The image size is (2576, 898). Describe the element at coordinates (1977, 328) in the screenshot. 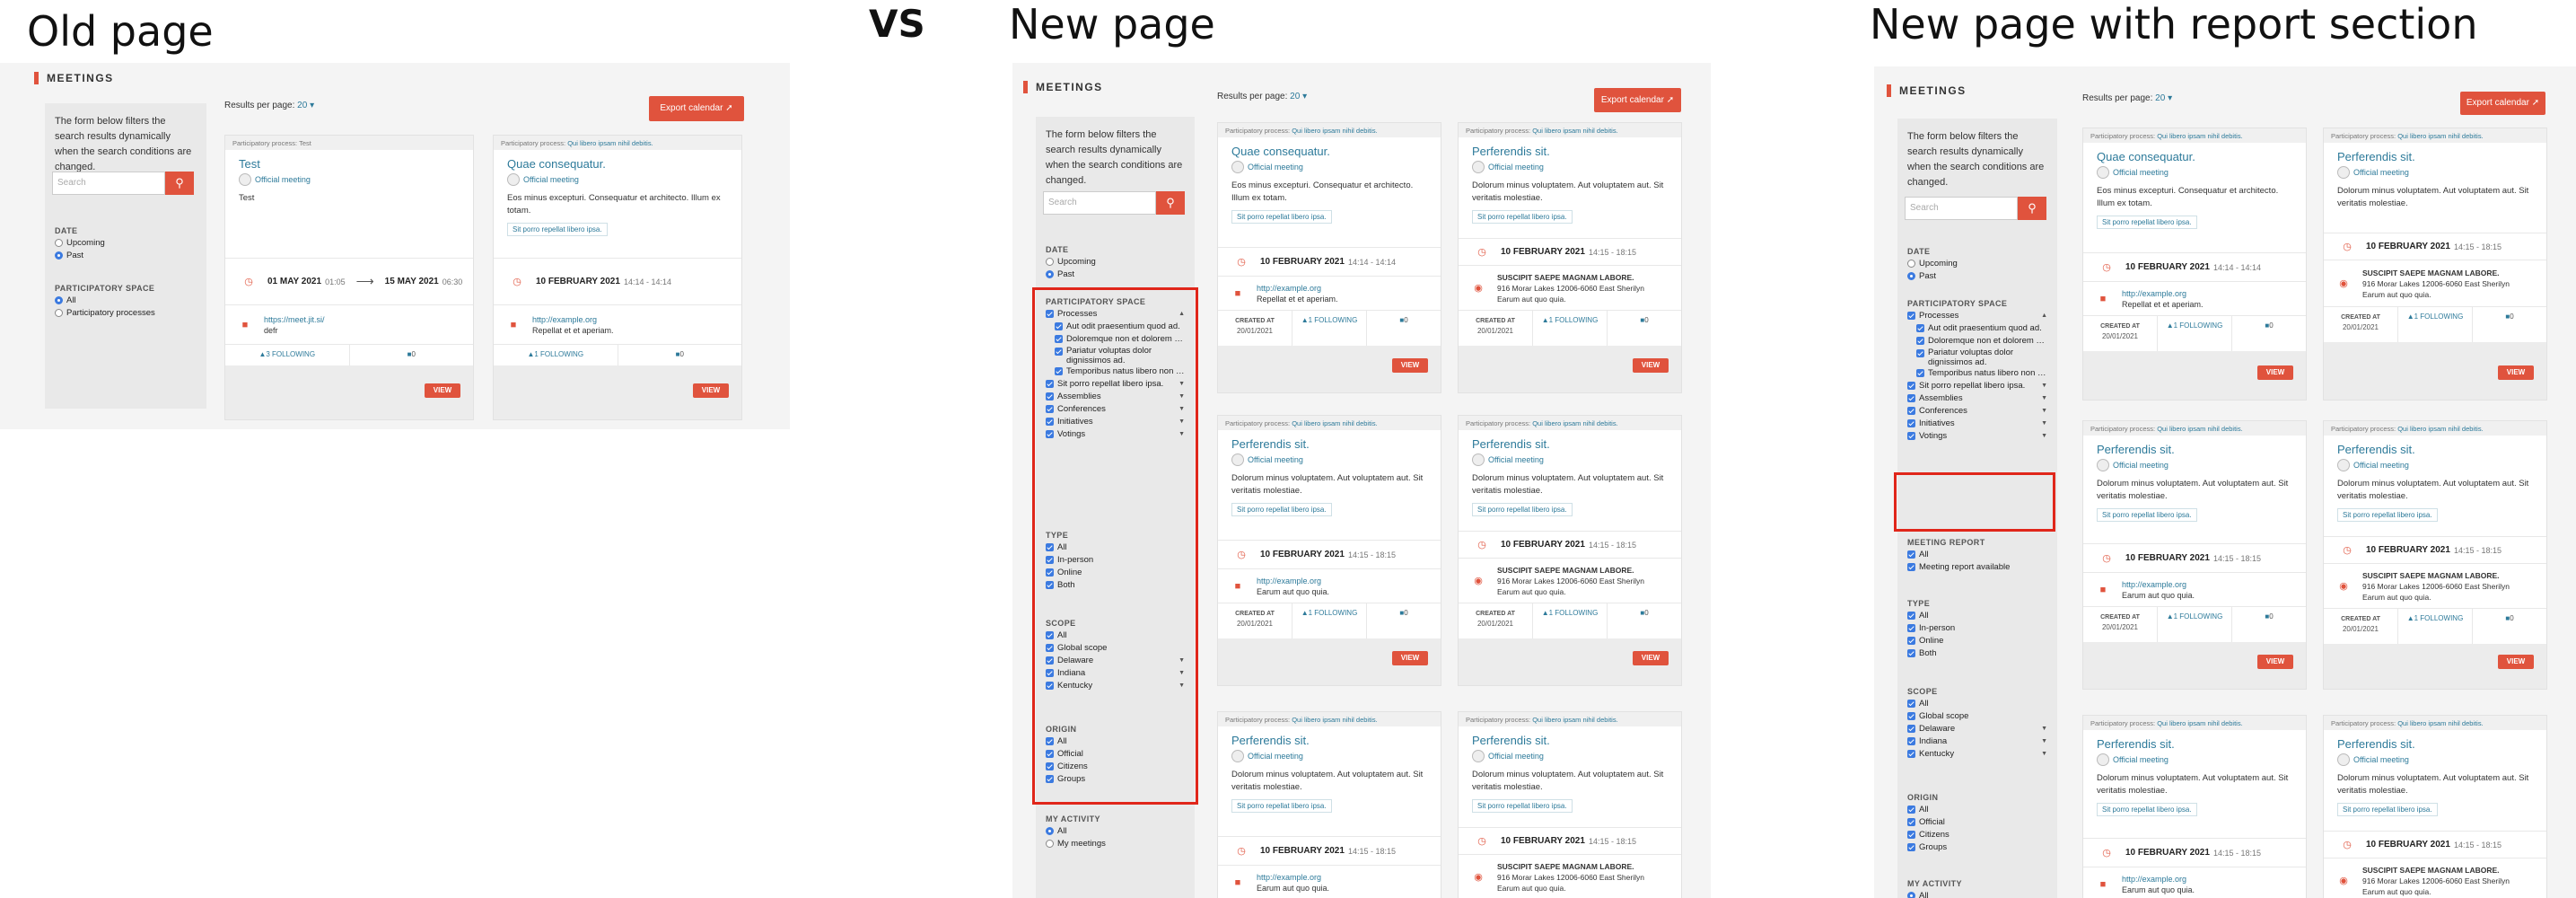

I see `space-process-item: Aut odit praesentium quod ad.` at that location.